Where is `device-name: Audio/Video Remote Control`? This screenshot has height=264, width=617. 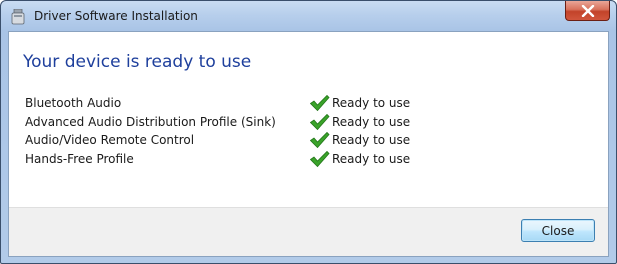 device-name: Audio/Video Remote Control is located at coordinates (110, 140).